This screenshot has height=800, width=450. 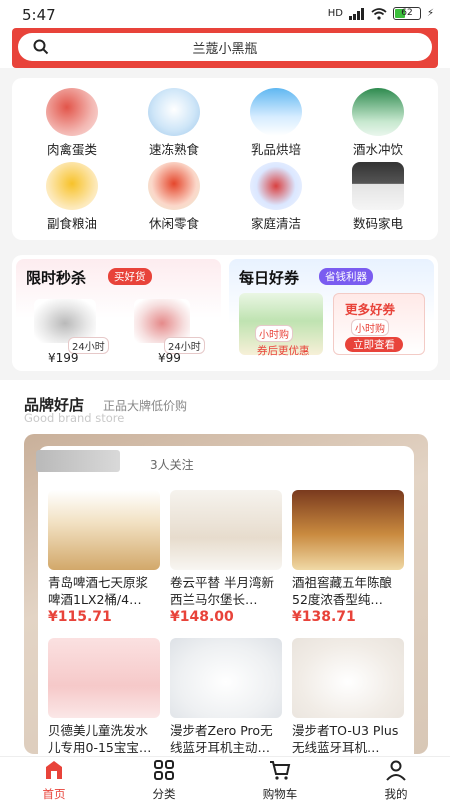 I want to click on daily-coupon-title: 每日好券, so click(x=269, y=278).